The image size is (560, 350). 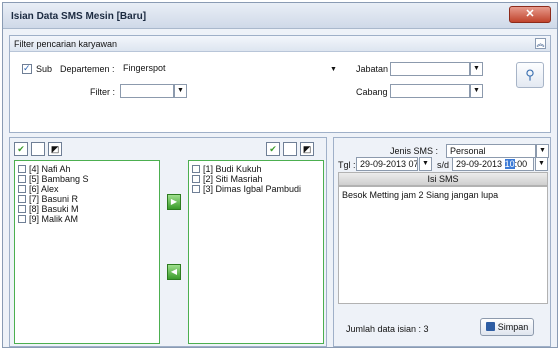 What do you see at coordinates (87, 69) in the screenshot?
I see `departemen-label: Departemen :` at bounding box center [87, 69].